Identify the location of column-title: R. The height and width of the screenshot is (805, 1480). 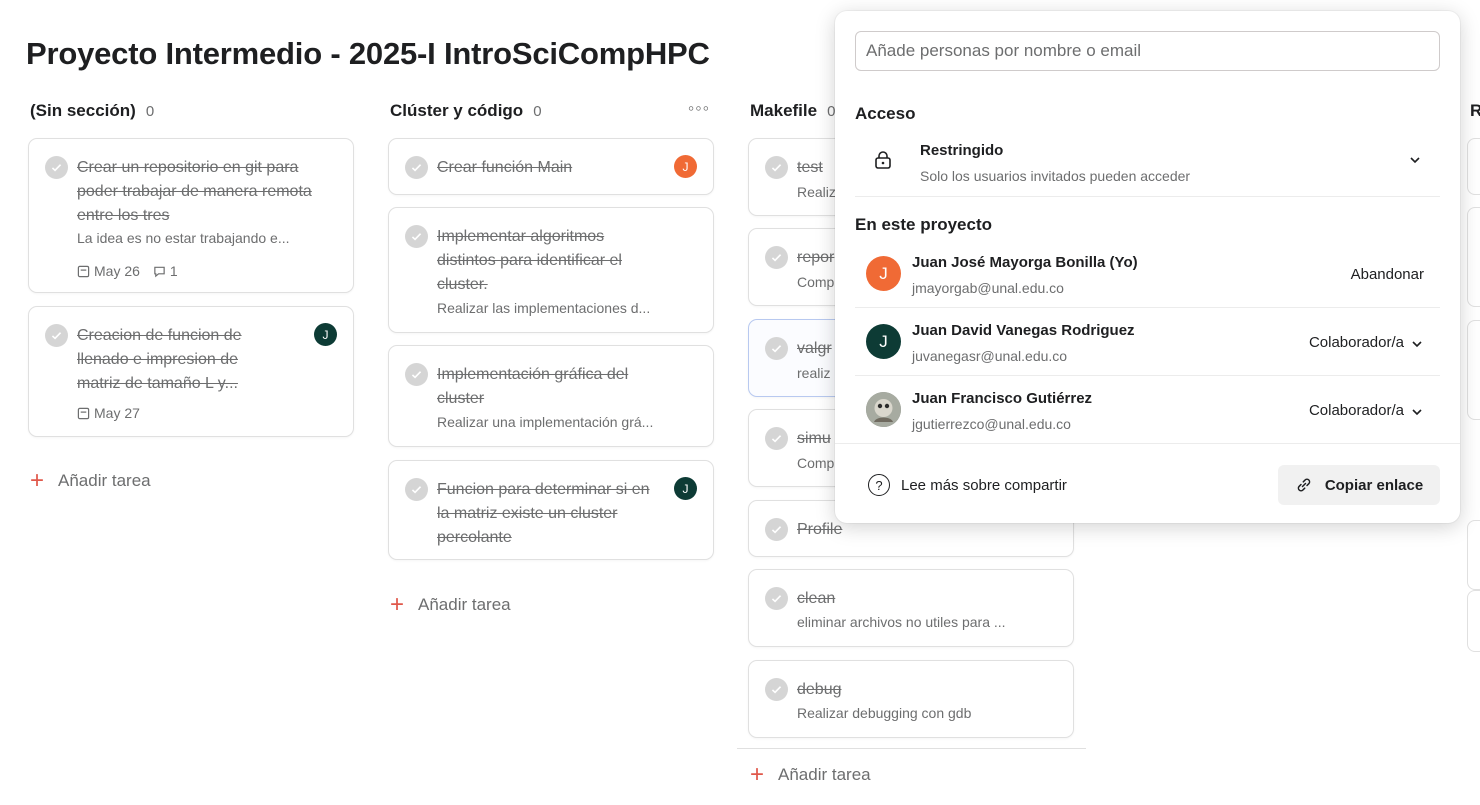
(1475, 110).